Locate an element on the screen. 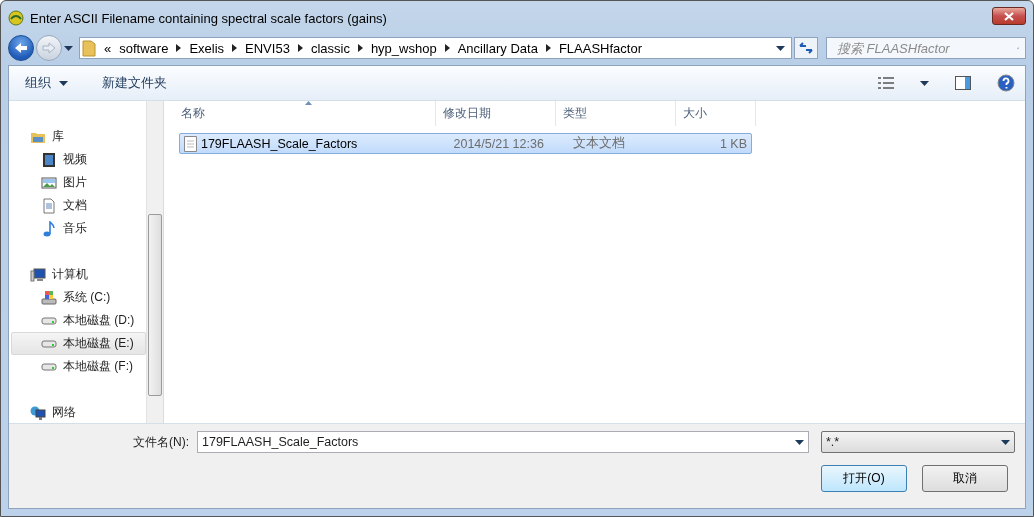 This screenshot has height=517, width=1034. sidebar-item: 库 is located at coordinates (78, 136).